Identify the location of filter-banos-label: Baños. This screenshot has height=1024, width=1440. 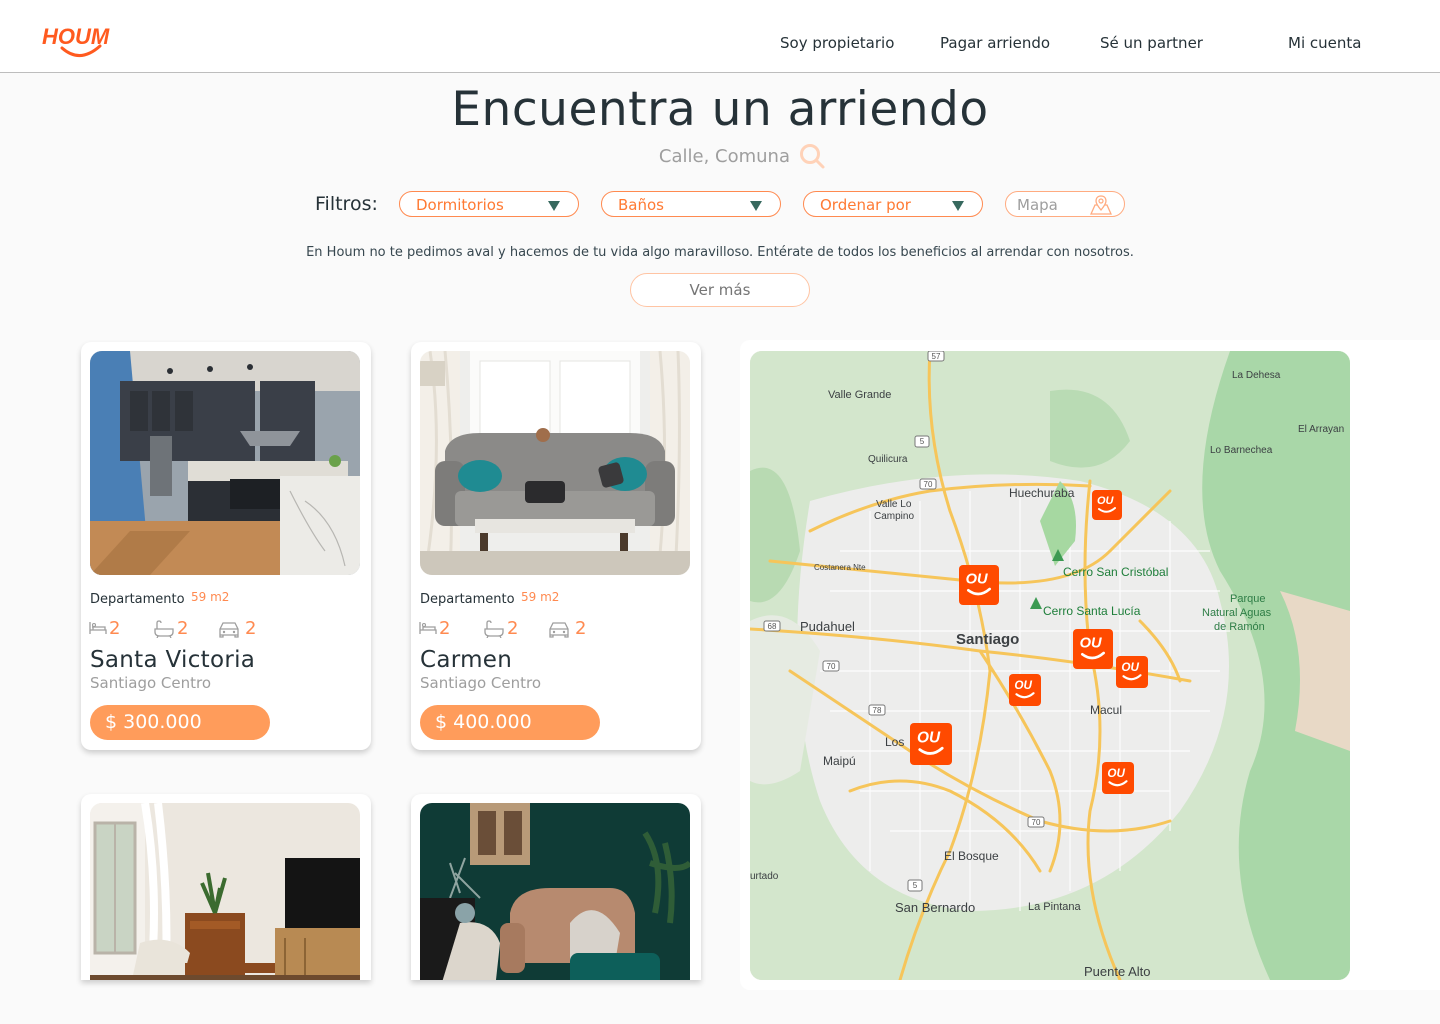
(641, 205).